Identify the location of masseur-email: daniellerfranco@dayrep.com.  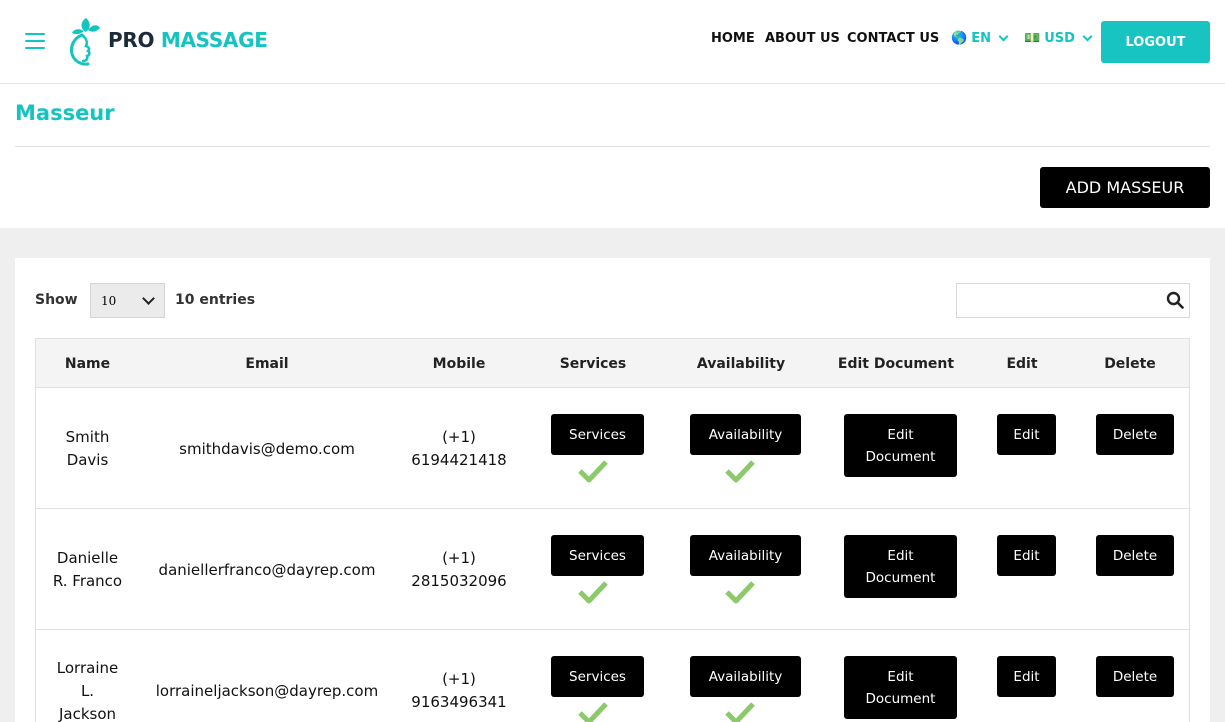
(267, 570).